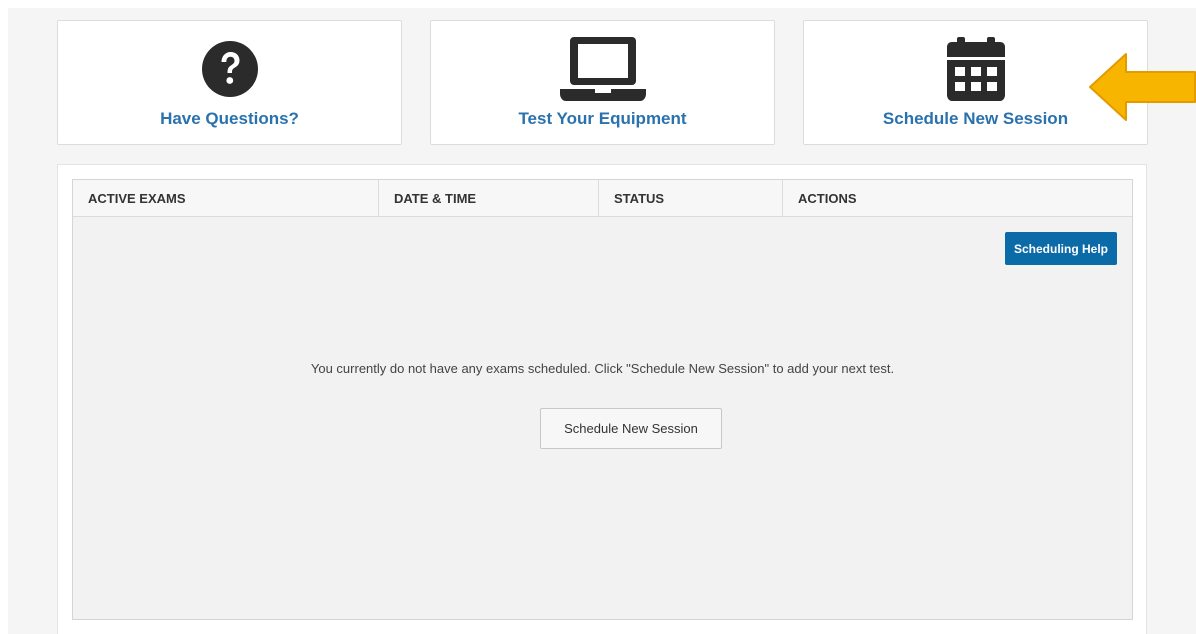 This screenshot has height=634, width=1196. What do you see at coordinates (827, 198) in the screenshot?
I see `column-header-actions: ACTIONS` at bounding box center [827, 198].